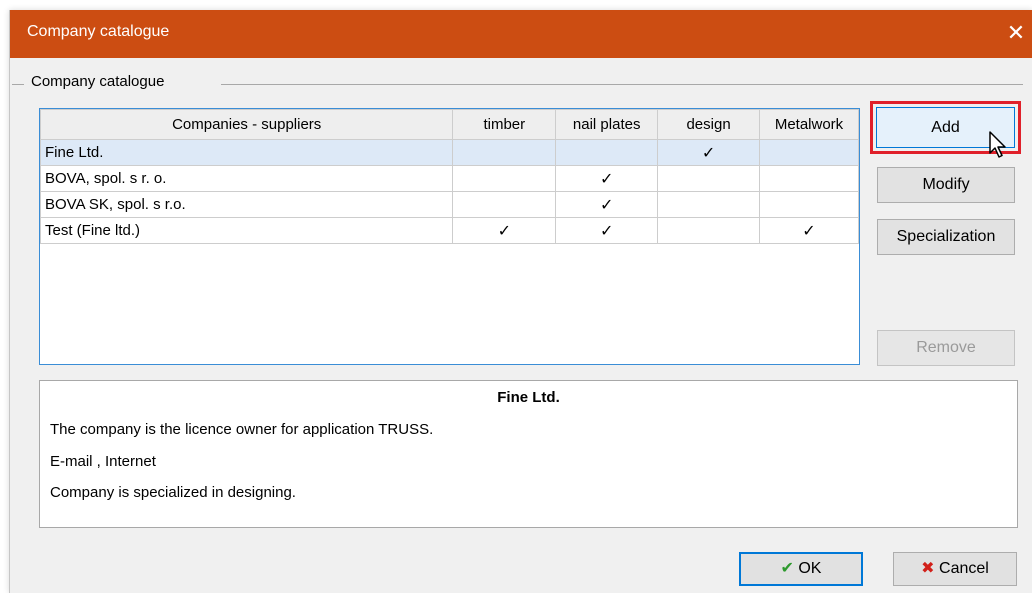 This screenshot has height=593, width=1032. What do you see at coordinates (98, 31) in the screenshot?
I see `window-title: Company catalogue` at bounding box center [98, 31].